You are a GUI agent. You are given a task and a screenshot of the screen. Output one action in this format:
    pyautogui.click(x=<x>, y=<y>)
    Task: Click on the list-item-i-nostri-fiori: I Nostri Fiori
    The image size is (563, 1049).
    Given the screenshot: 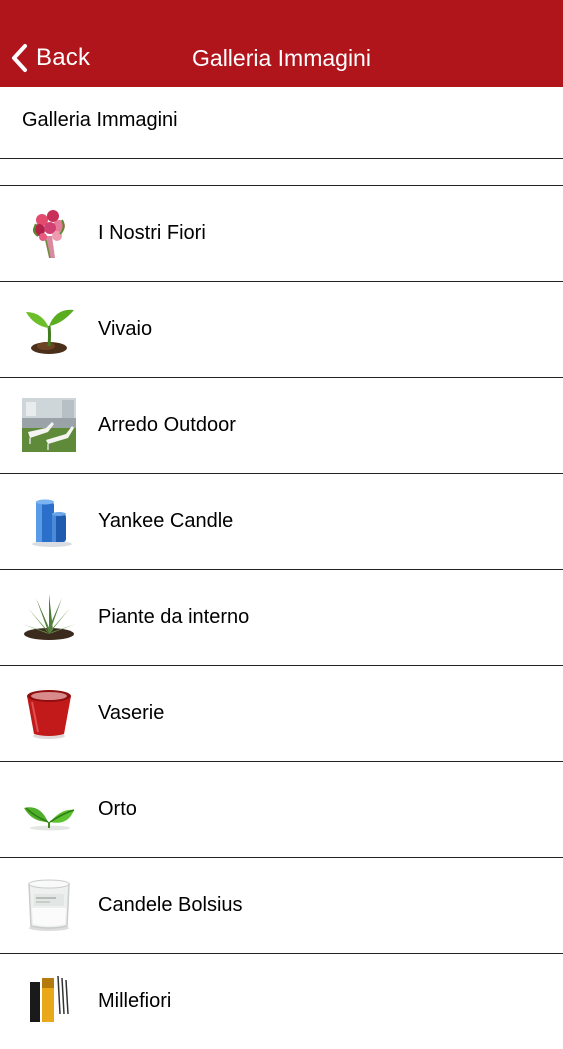 What is the action you would take?
    pyautogui.click(x=281, y=234)
    